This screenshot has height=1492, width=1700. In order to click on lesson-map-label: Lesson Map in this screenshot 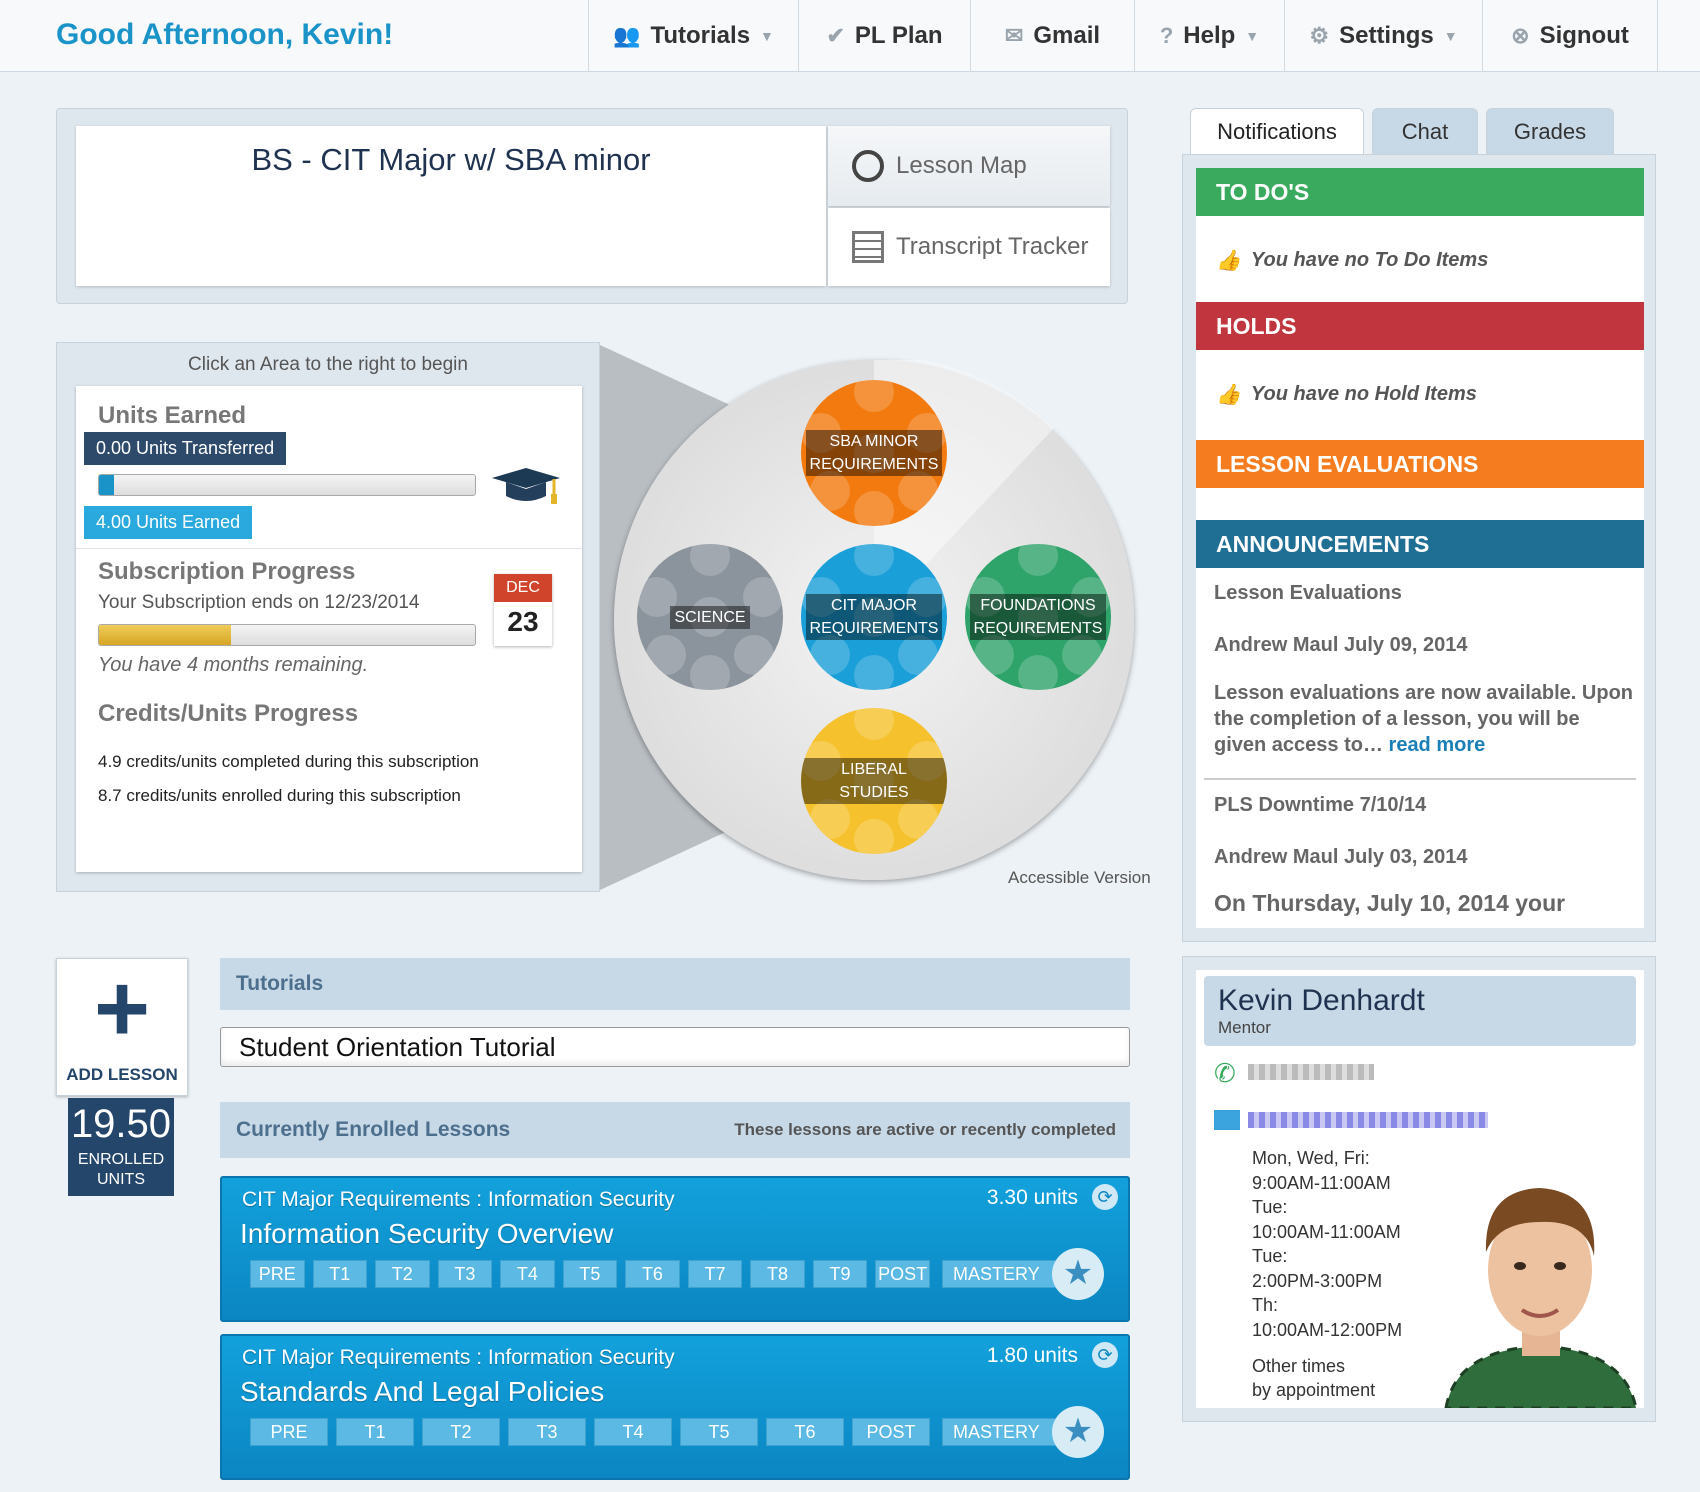, I will do `click(961, 165)`.